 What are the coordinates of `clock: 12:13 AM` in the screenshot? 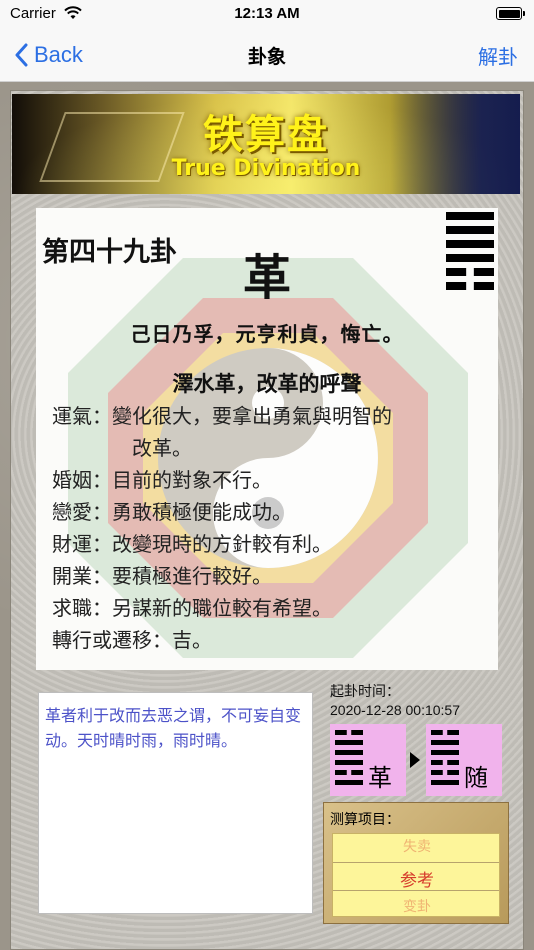 It's located at (267, 13).